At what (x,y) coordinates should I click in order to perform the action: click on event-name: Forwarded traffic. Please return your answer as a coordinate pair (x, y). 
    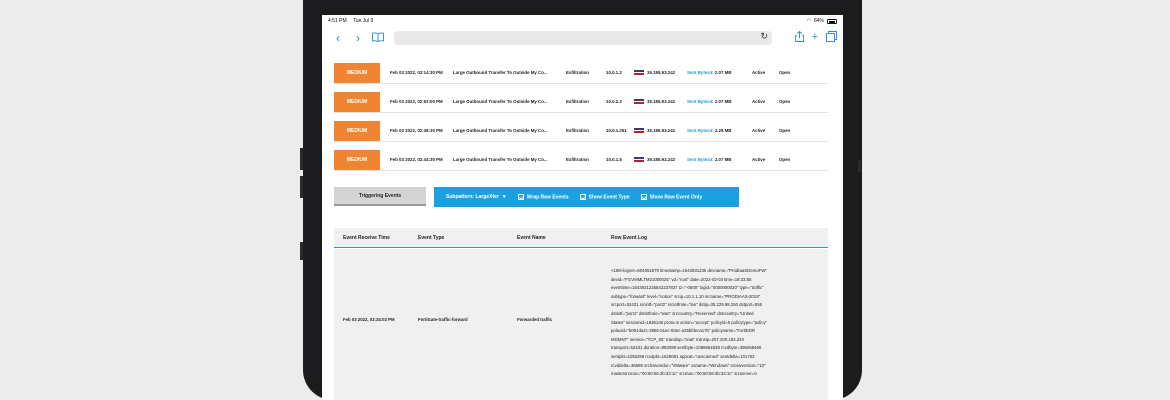
    Looking at the image, I should click on (535, 319).